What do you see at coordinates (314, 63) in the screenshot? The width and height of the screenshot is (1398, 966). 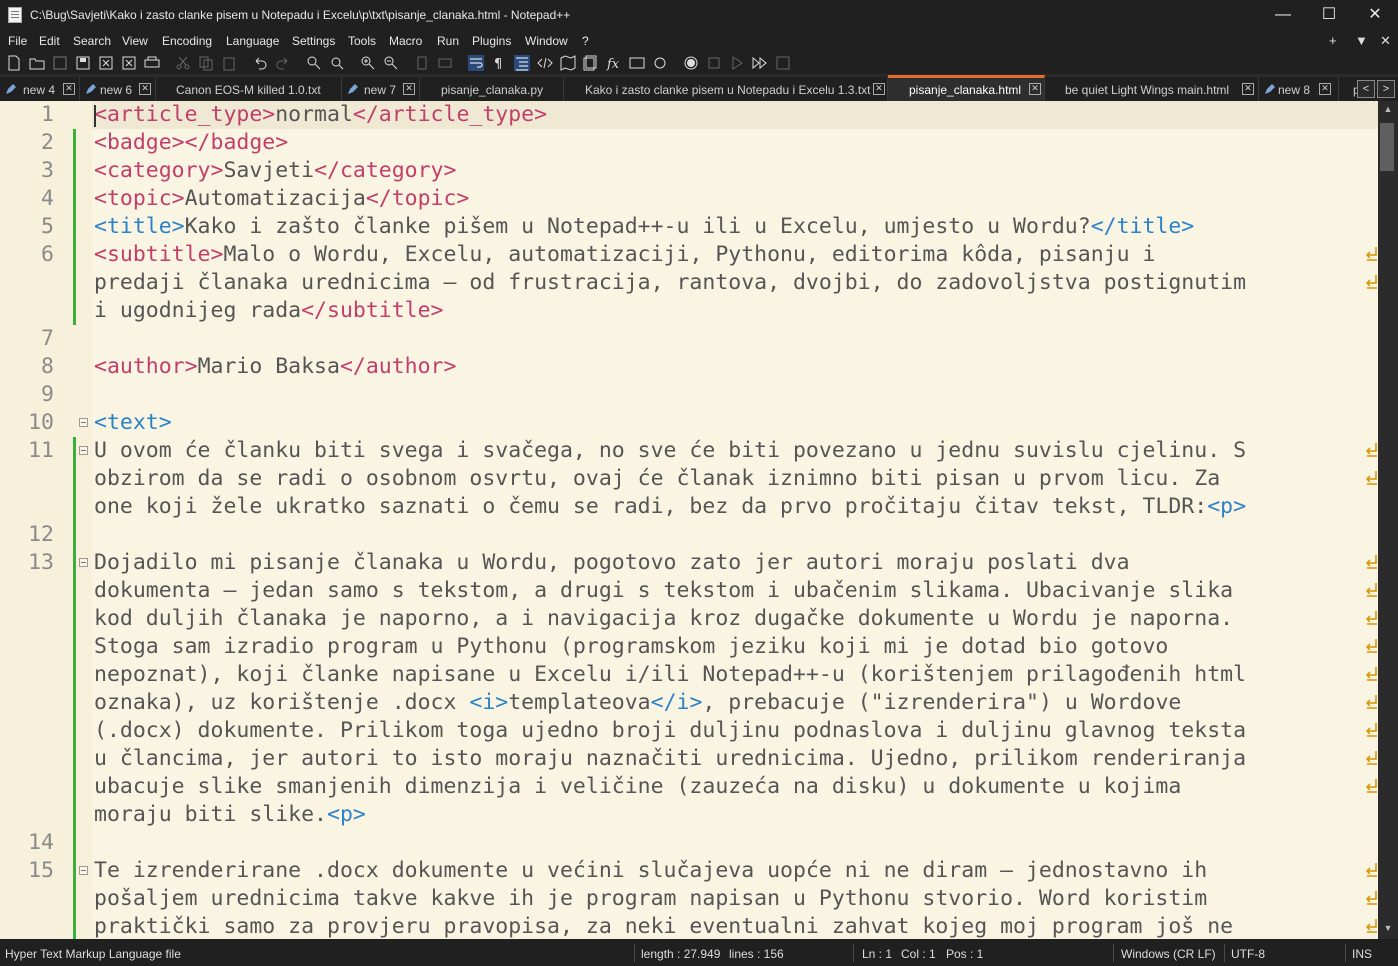 I see `find-icon` at bounding box center [314, 63].